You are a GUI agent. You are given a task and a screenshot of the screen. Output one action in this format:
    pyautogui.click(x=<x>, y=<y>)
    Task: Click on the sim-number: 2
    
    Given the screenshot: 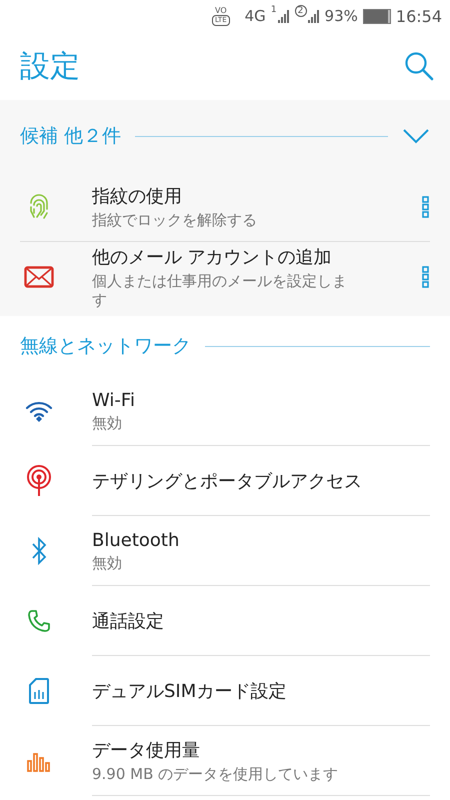 What is the action you would take?
    pyautogui.click(x=300, y=11)
    